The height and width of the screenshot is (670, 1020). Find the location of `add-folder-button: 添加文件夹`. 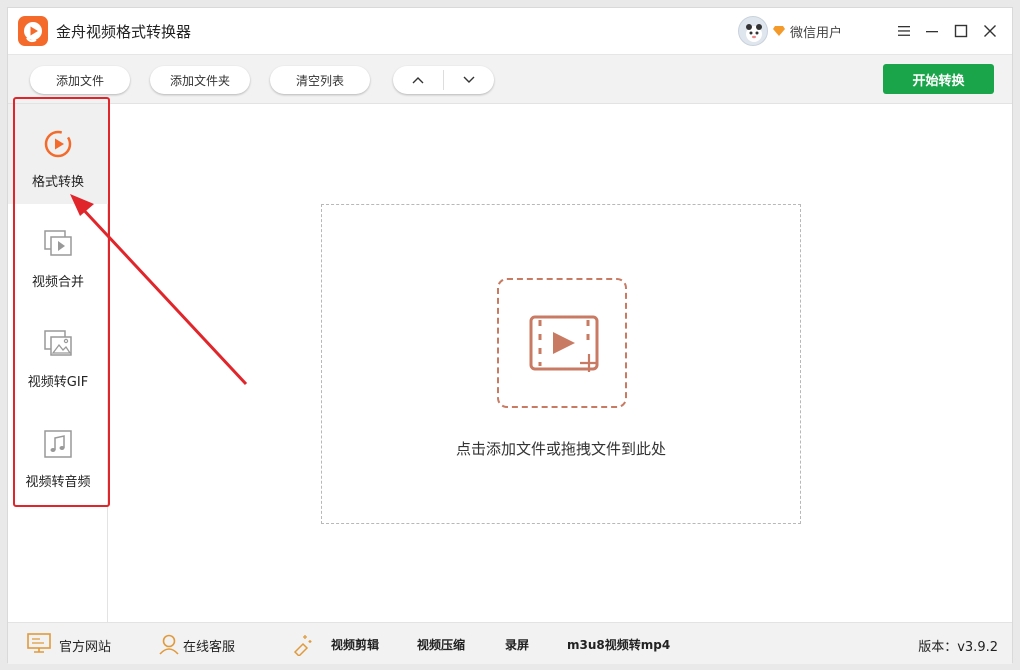

add-folder-button: 添加文件夹 is located at coordinates (200, 80).